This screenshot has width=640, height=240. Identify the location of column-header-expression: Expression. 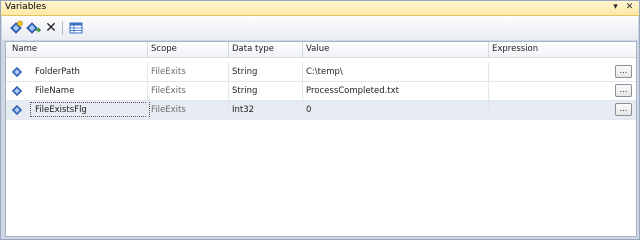
(560, 49).